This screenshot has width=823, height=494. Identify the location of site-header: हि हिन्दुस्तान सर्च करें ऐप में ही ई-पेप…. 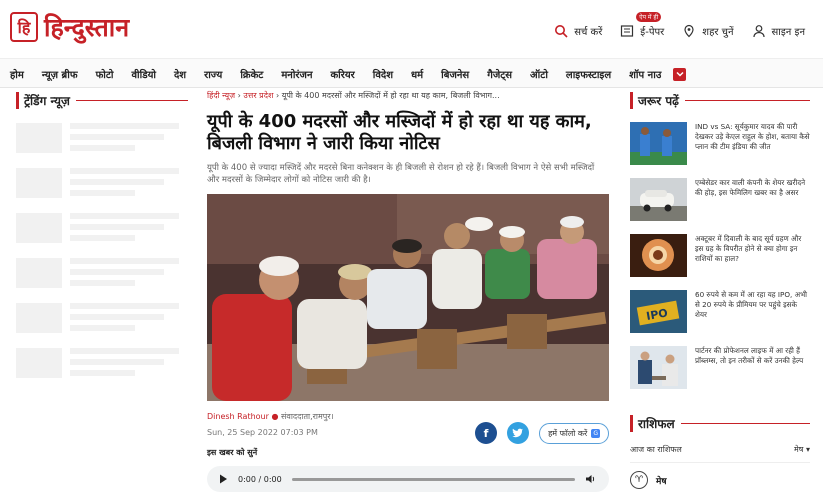
(411, 29).